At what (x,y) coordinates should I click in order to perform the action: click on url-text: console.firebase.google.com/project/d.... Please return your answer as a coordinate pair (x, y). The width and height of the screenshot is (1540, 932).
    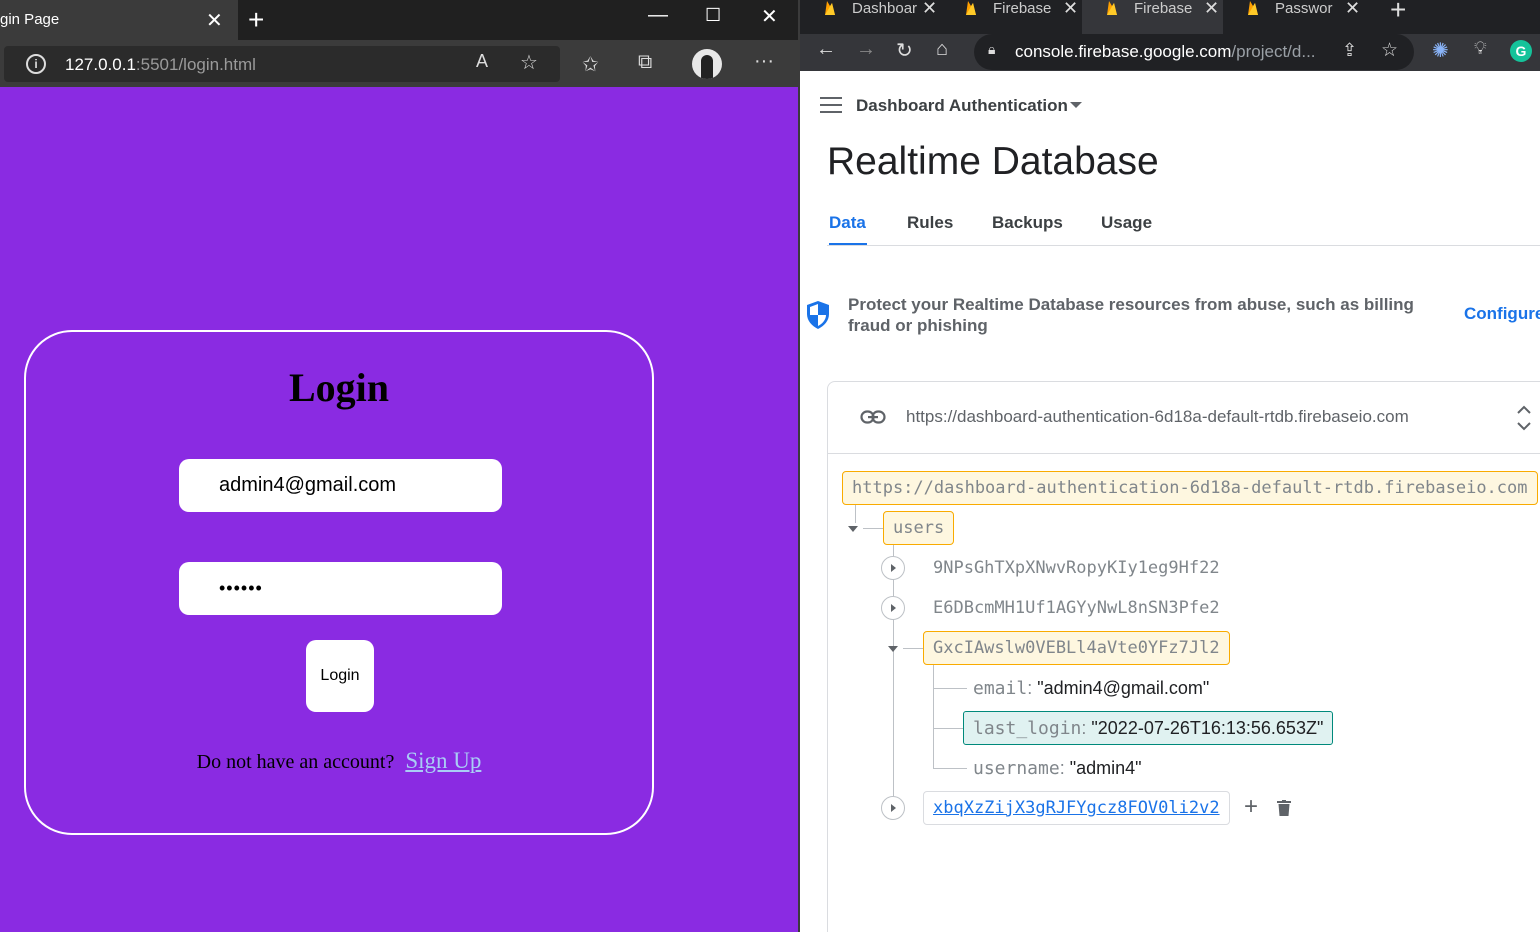
    Looking at the image, I should click on (1165, 52).